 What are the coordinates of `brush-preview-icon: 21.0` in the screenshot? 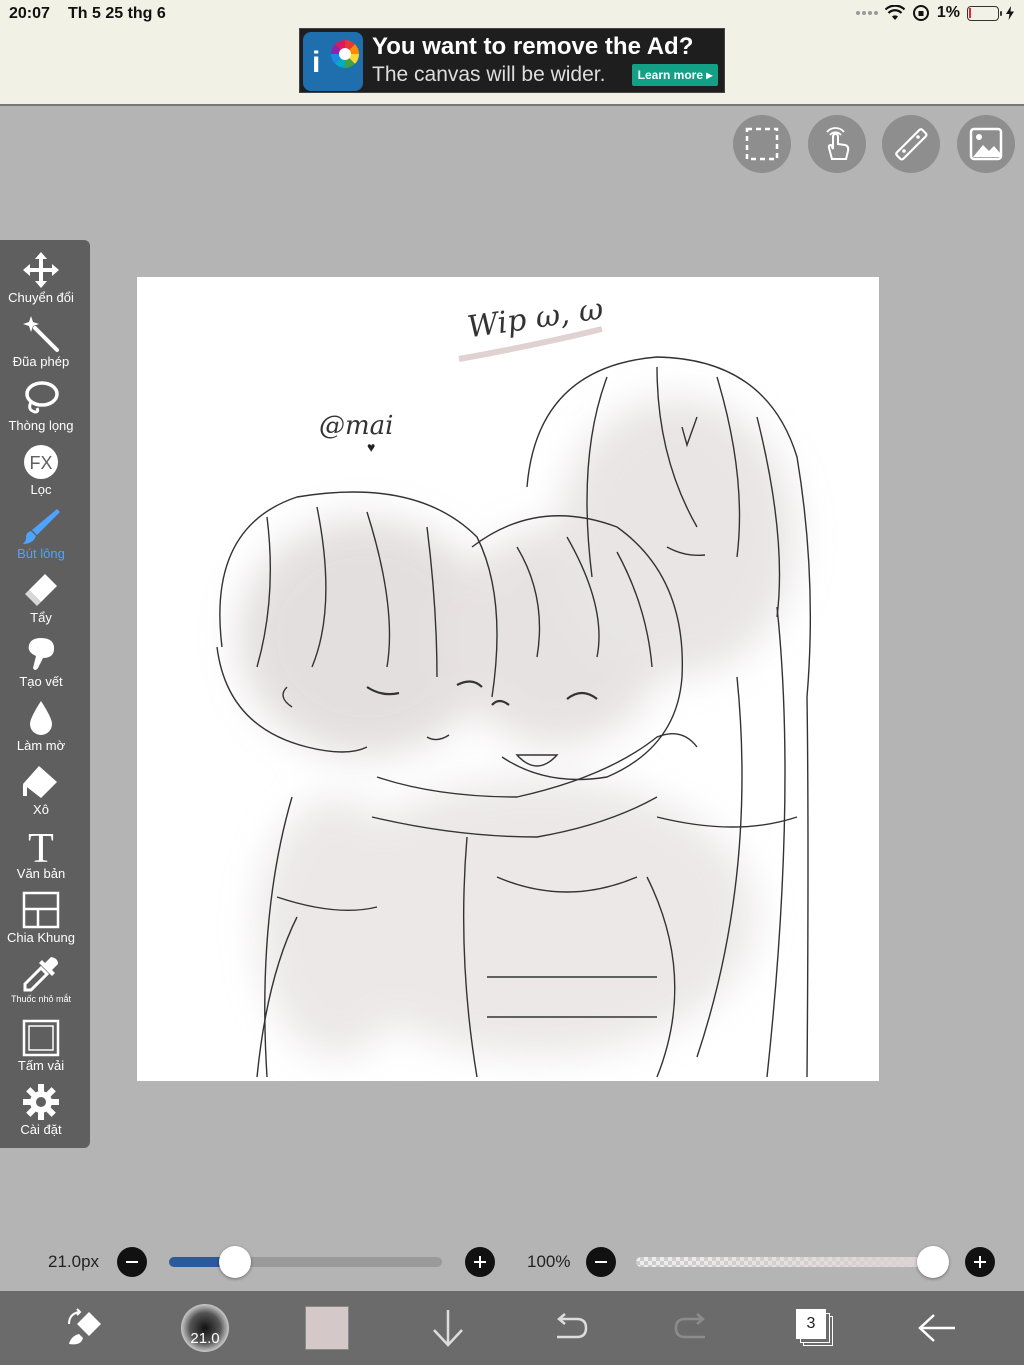 It's located at (205, 1328).